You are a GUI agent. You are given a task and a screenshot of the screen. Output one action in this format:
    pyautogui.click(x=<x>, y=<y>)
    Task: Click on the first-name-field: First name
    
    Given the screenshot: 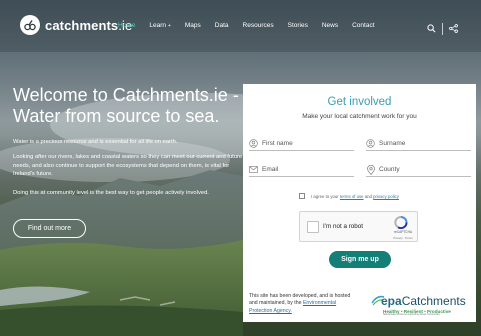 What is the action you would take?
    pyautogui.click(x=301, y=144)
    